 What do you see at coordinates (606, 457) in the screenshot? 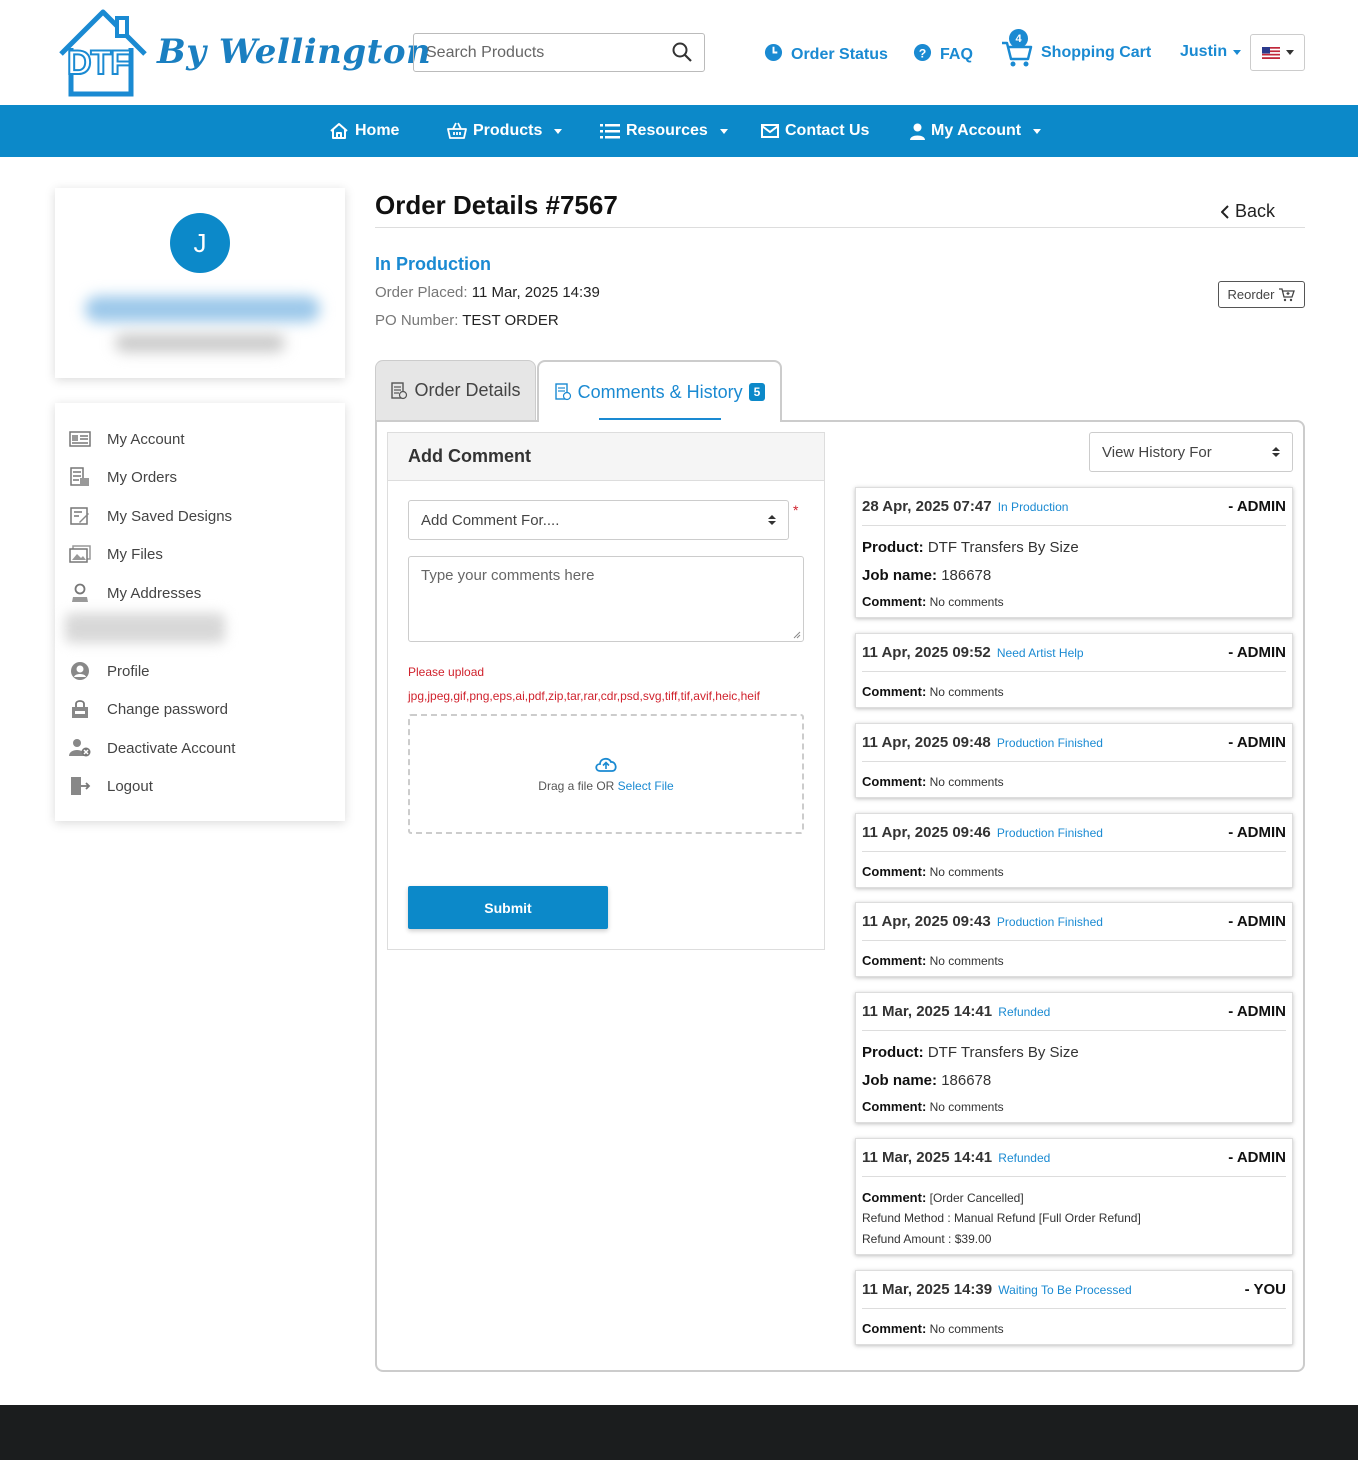
I see `add-comment-heading: Add Comment` at bounding box center [606, 457].